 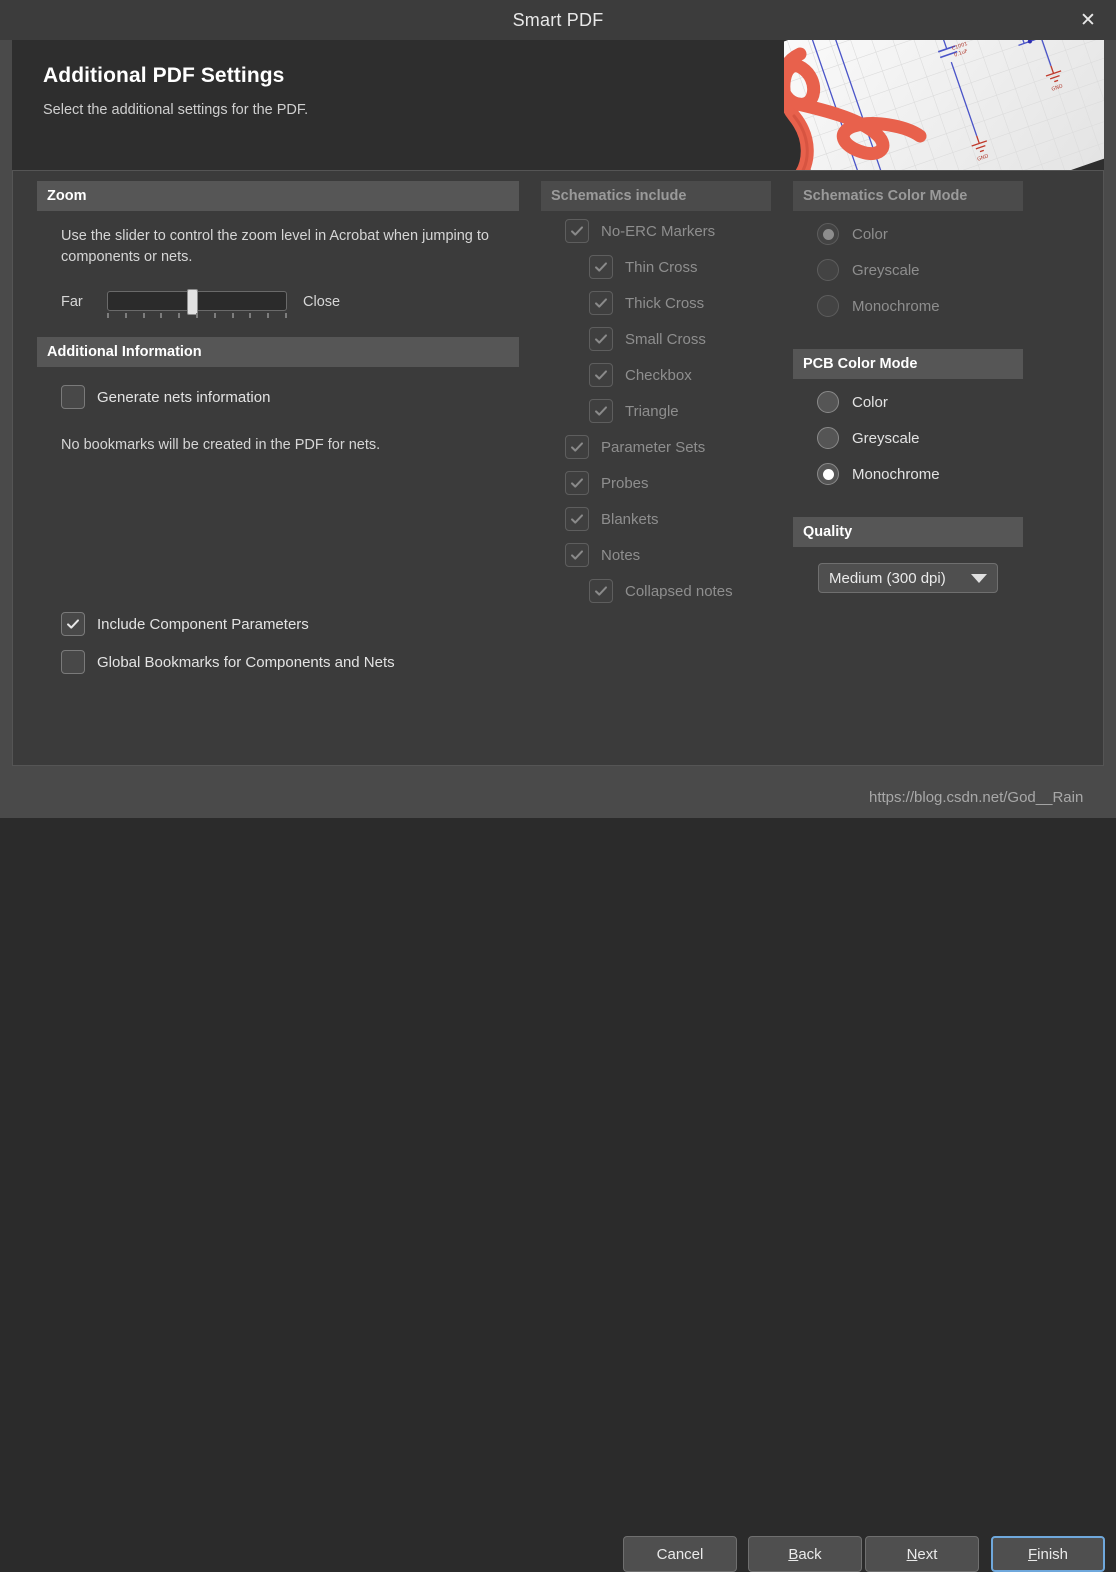 I want to click on zoom-slider-ticks, so click(x=197, y=316).